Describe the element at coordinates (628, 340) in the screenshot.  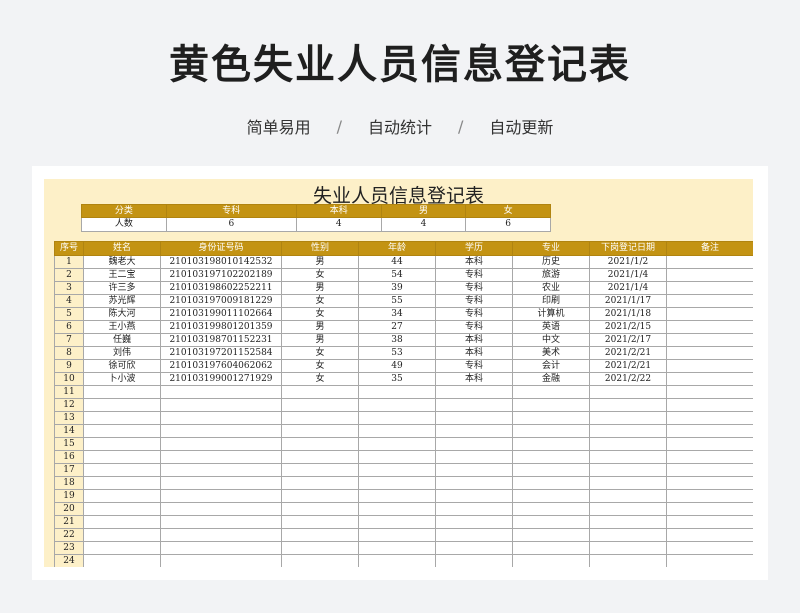
I see `cell-layoff-date: 2021/2/17` at that location.